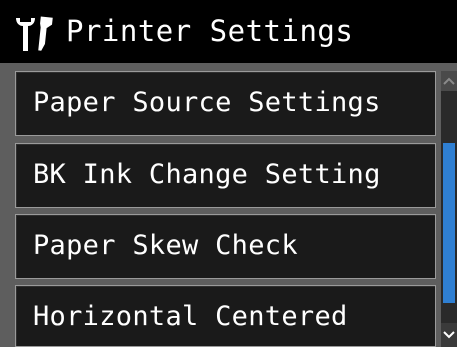  I want to click on menu-item-label: BK Ink Change Setting, so click(207, 174).